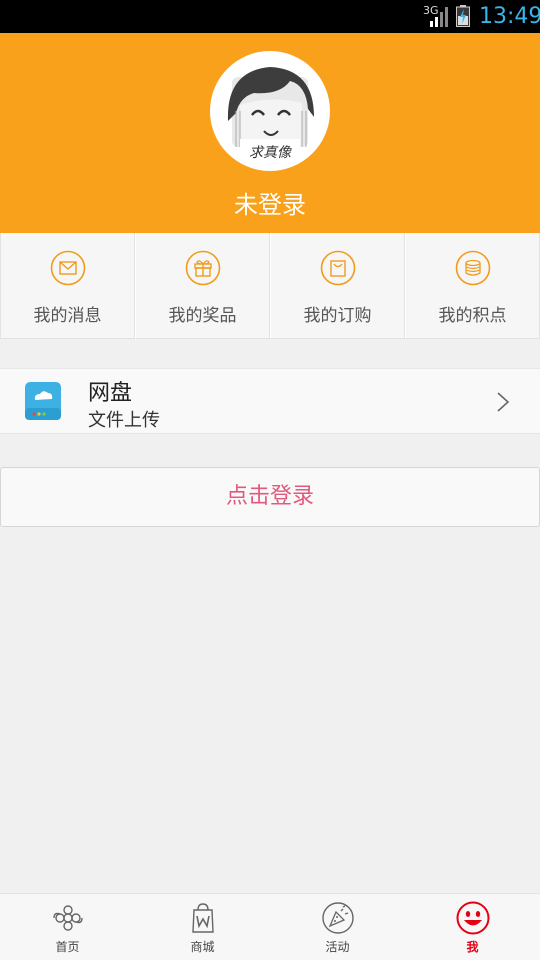 Image resolution: width=540 pixels, height=960 pixels. What do you see at coordinates (68, 268) in the screenshot?
I see `envelope-icon` at bounding box center [68, 268].